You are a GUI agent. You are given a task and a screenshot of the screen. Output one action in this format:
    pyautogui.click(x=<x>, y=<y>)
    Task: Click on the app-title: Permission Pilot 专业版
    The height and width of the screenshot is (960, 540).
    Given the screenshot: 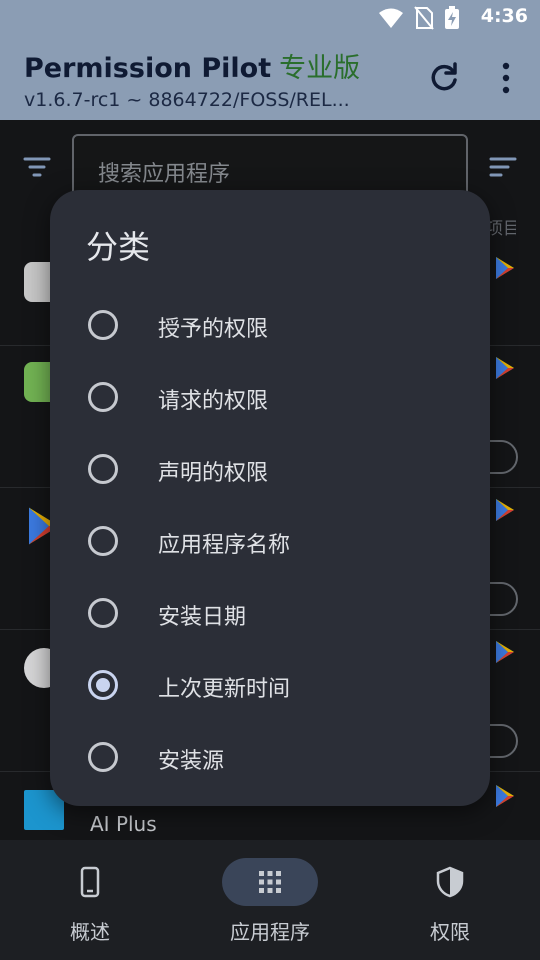 What is the action you would take?
    pyautogui.click(x=192, y=65)
    